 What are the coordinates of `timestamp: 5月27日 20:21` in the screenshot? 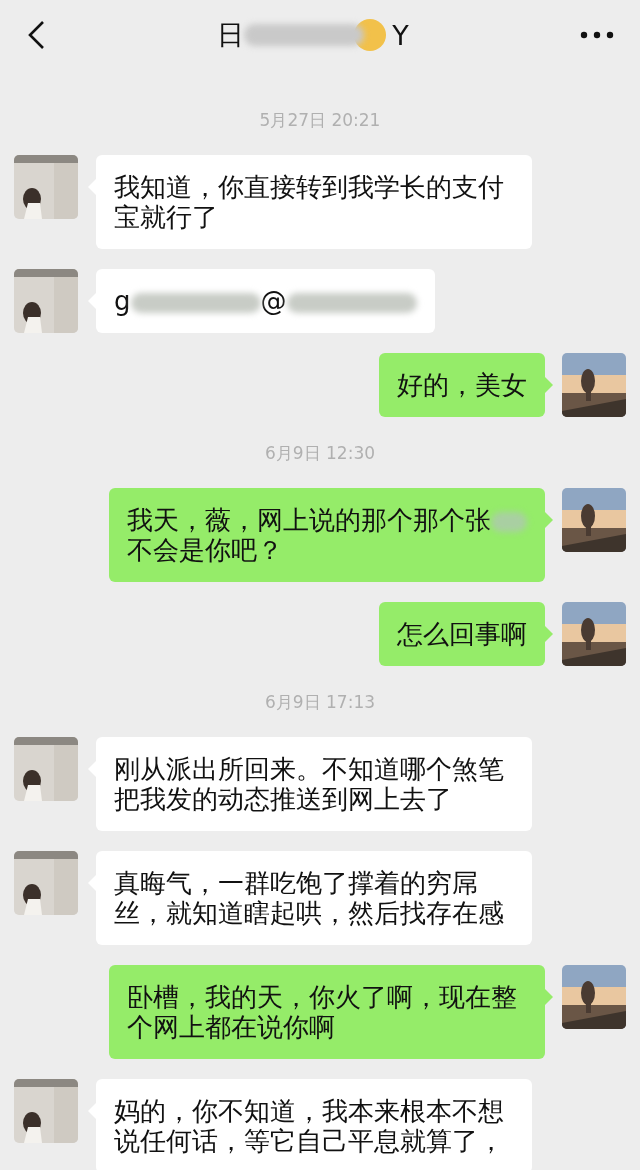 It's located at (320, 120).